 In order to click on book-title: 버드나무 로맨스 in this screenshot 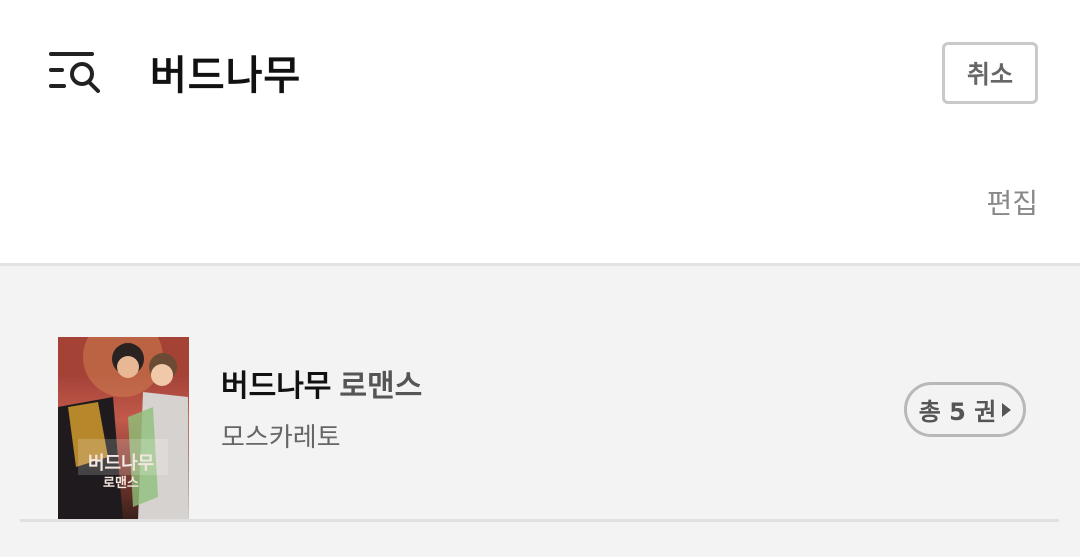, I will do `click(321, 383)`.